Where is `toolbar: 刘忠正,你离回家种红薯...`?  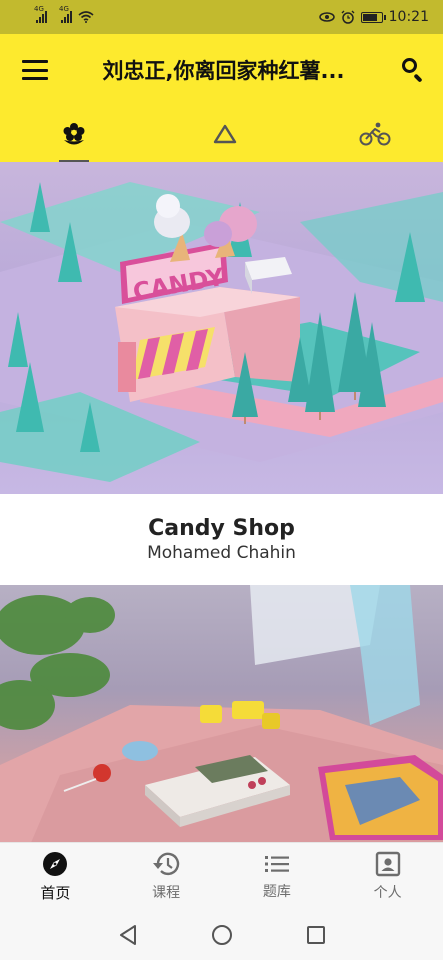
toolbar: 刘忠正,你离回家种红薯... is located at coordinates (221, 70).